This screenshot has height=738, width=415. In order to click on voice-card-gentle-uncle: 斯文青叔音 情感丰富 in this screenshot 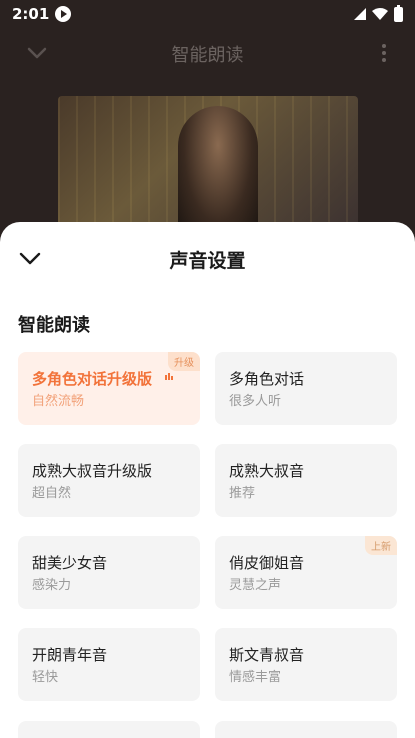, I will do `click(306, 664)`.